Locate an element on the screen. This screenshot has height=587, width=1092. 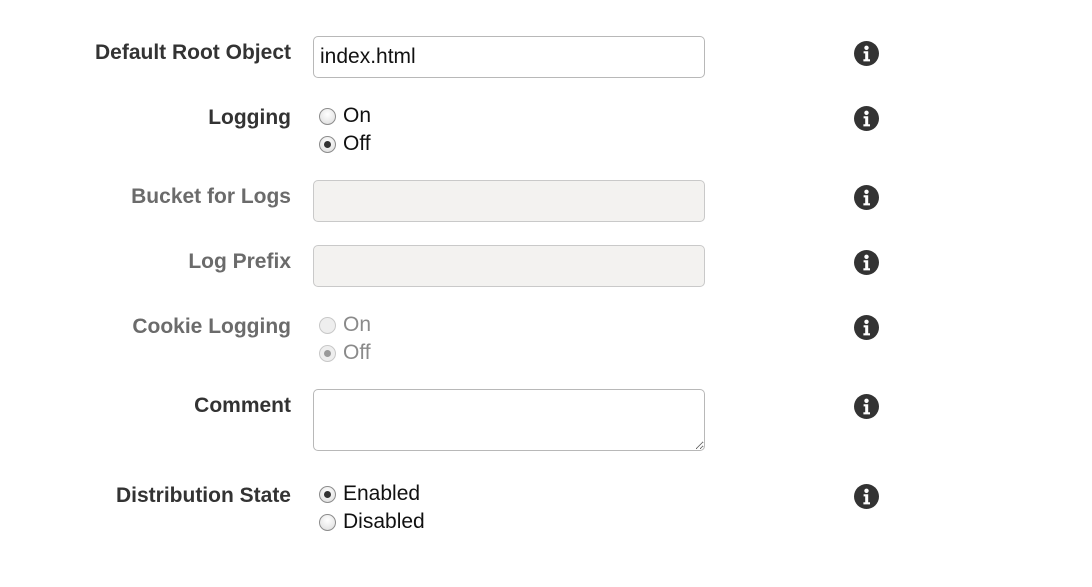
comment-textarea is located at coordinates (509, 420).